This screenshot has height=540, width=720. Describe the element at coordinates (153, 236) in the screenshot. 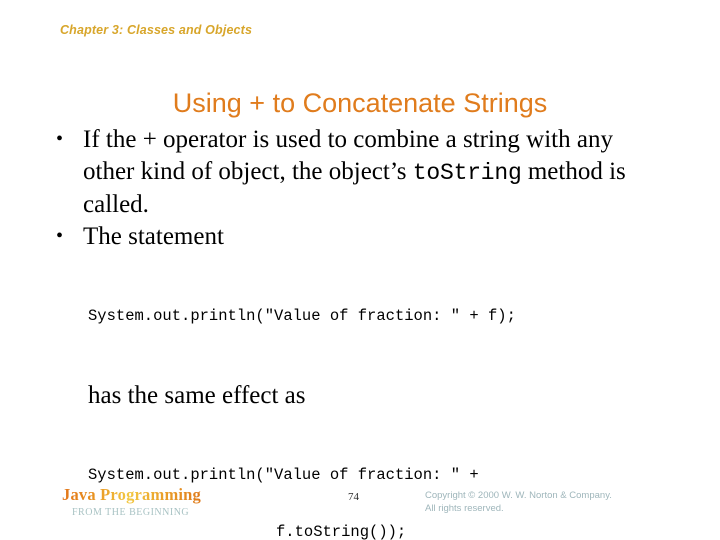

I see `bullet-text-2: The statement` at that location.